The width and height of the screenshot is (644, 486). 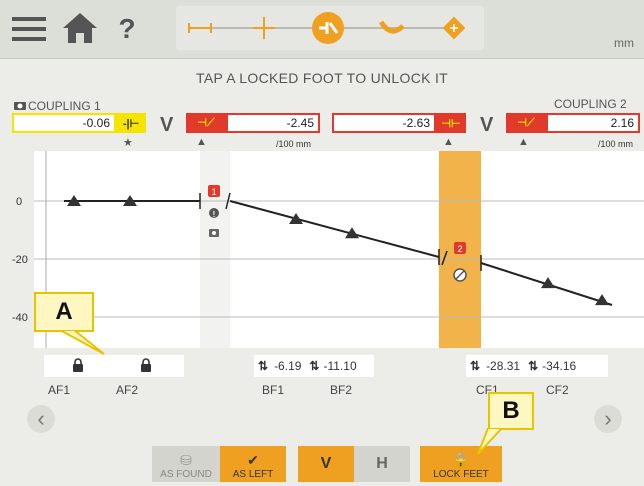 I want to click on instruction-banner: TAP A LOCKED FOOT TO UNLOCK IT, so click(x=322, y=78).